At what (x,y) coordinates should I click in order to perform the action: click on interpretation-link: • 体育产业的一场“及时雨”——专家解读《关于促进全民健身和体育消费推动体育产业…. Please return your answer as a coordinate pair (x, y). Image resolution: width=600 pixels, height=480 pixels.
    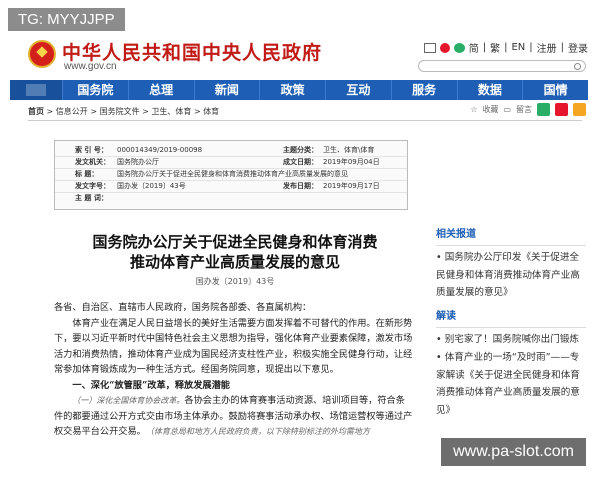
    Looking at the image, I should click on (511, 384).